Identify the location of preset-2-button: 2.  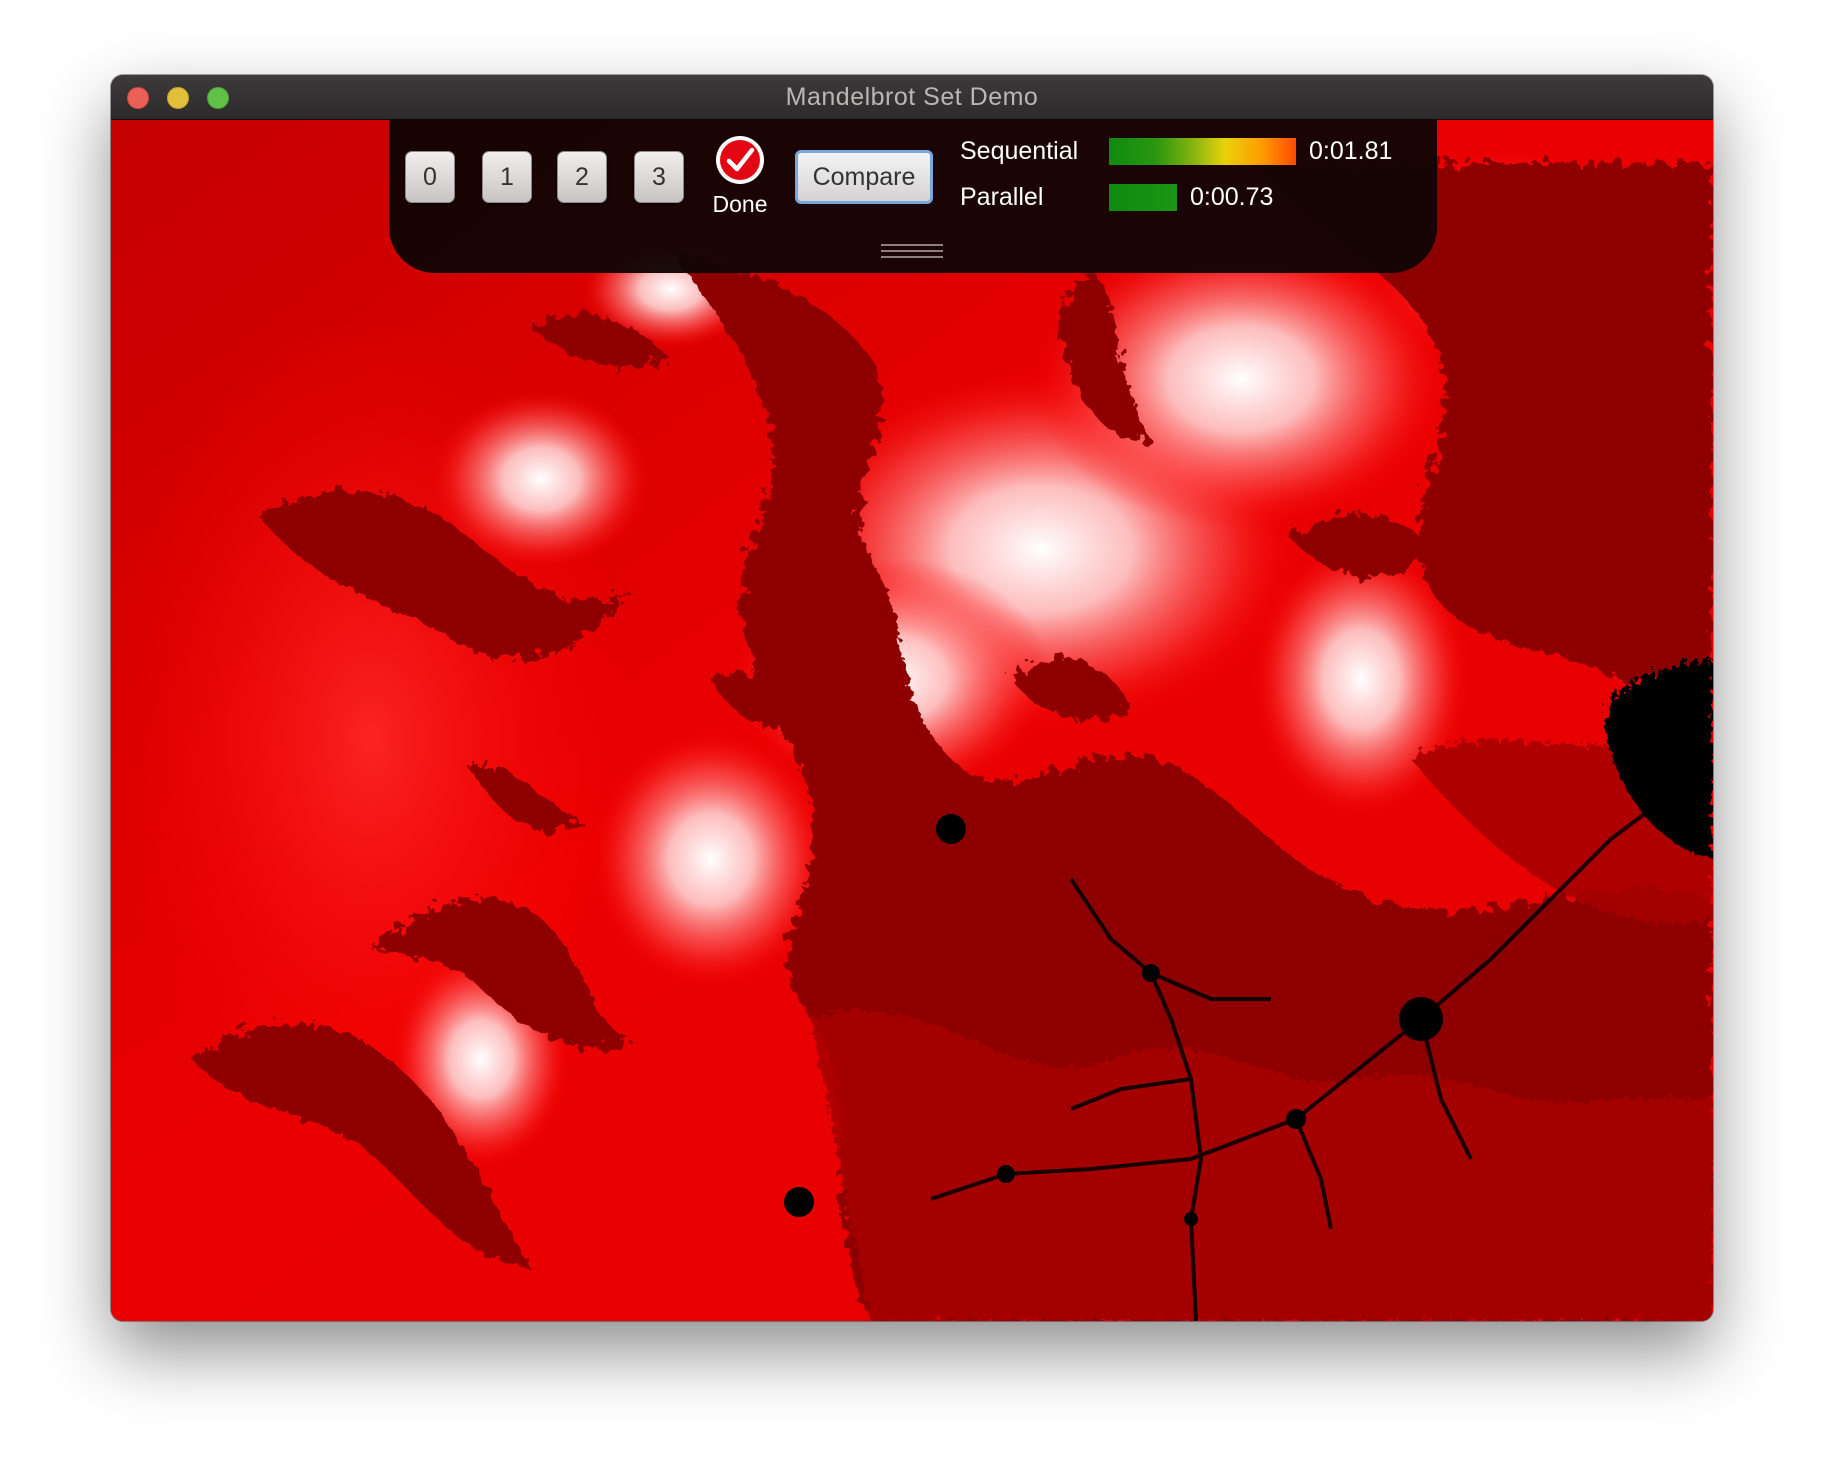
(582, 177).